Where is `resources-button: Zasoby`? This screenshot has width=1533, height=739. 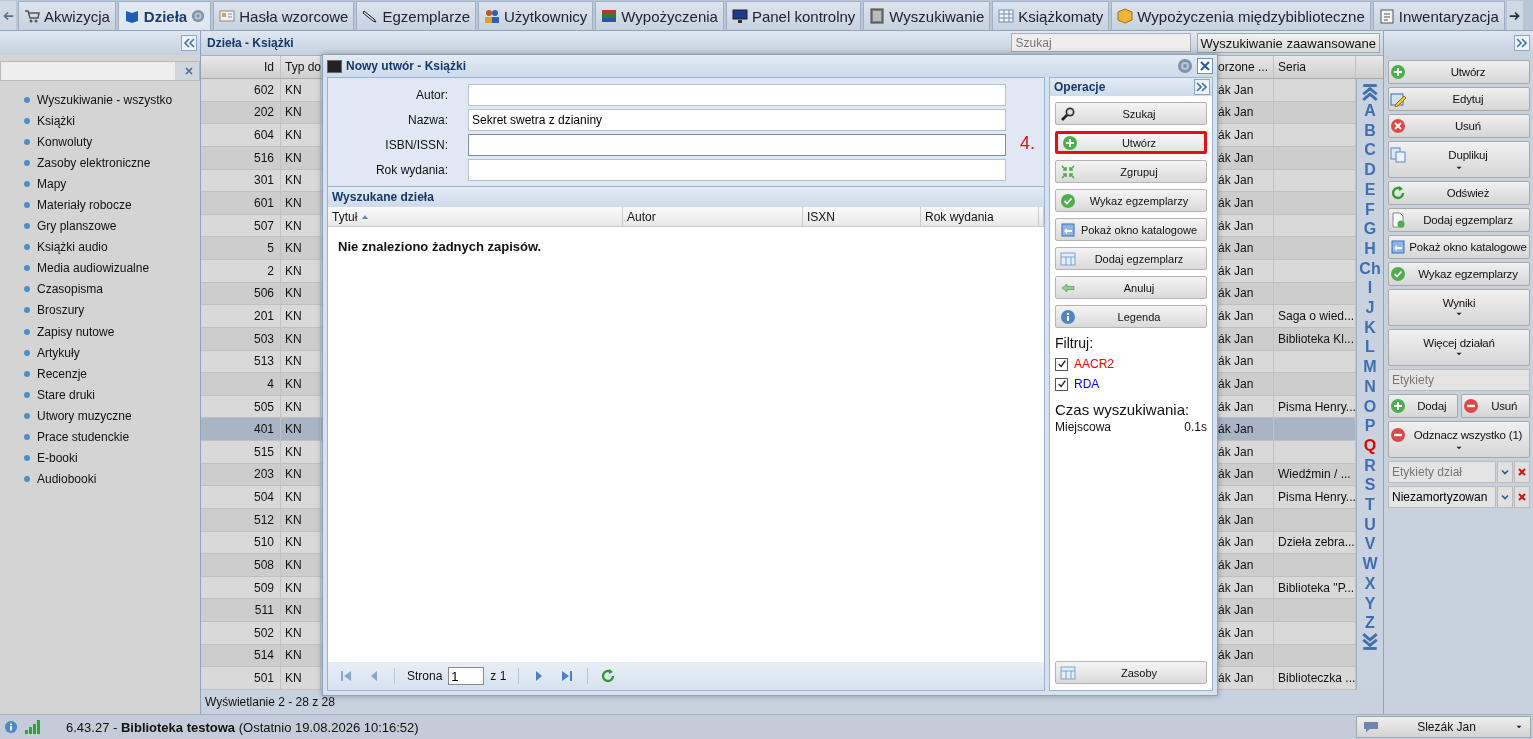 resources-button: Zasoby is located at coordinates (1131, 672).